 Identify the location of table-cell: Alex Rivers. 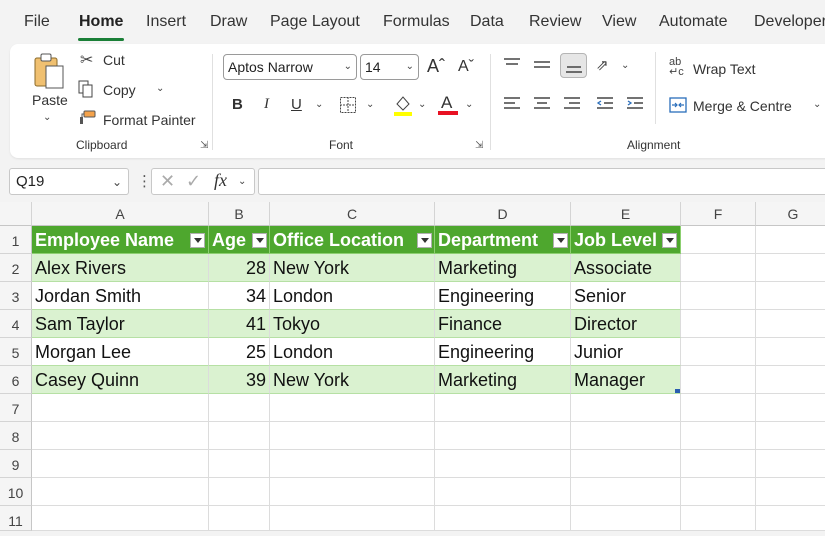
(120, 268).